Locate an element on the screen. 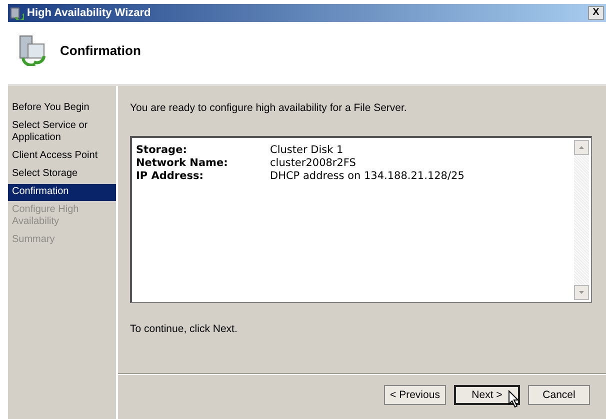 This screenshot has width=606, height=419. detail-value: DHCP address on 134.188.21.128/25 is located at coordinates (367, 176).